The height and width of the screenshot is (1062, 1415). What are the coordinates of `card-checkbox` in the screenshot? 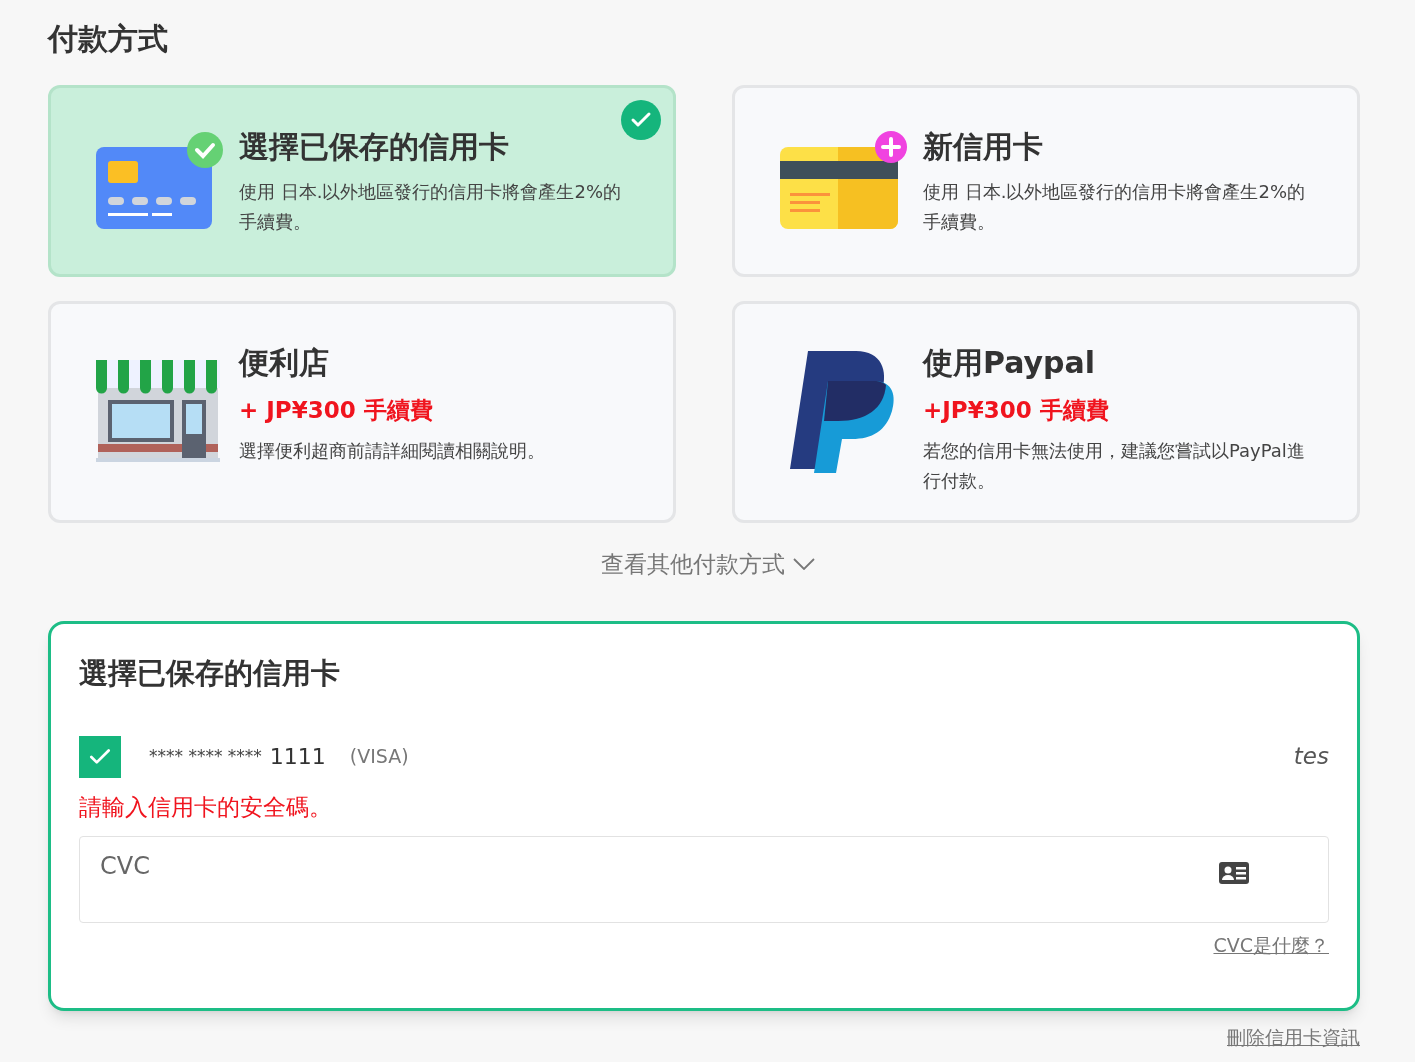 It's located at (100, 756).